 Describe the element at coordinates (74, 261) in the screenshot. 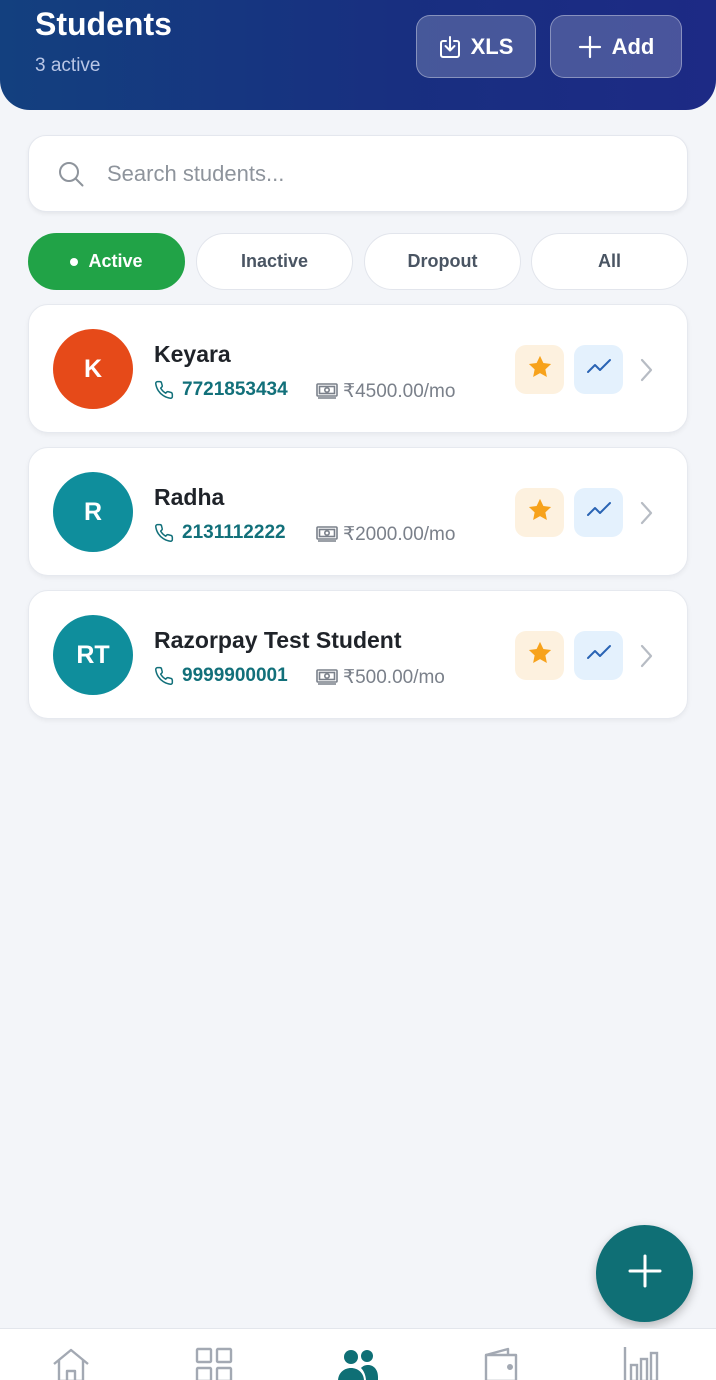

I see `selected-dot-icon` at that location.